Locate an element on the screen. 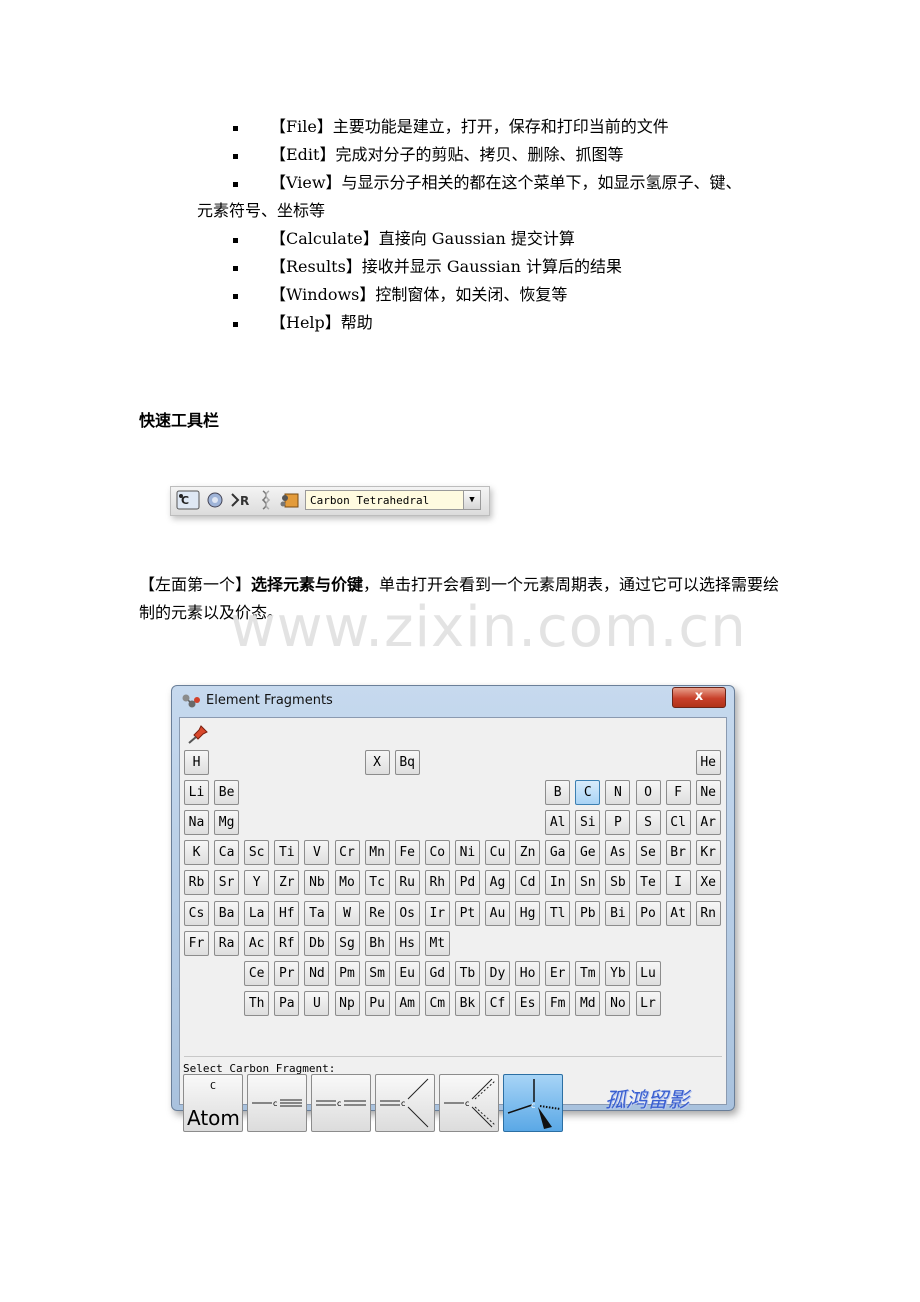 The height and width of the screenshot is (1302, 920). element-button-tc: Tc is located at coordinates (377, 883).